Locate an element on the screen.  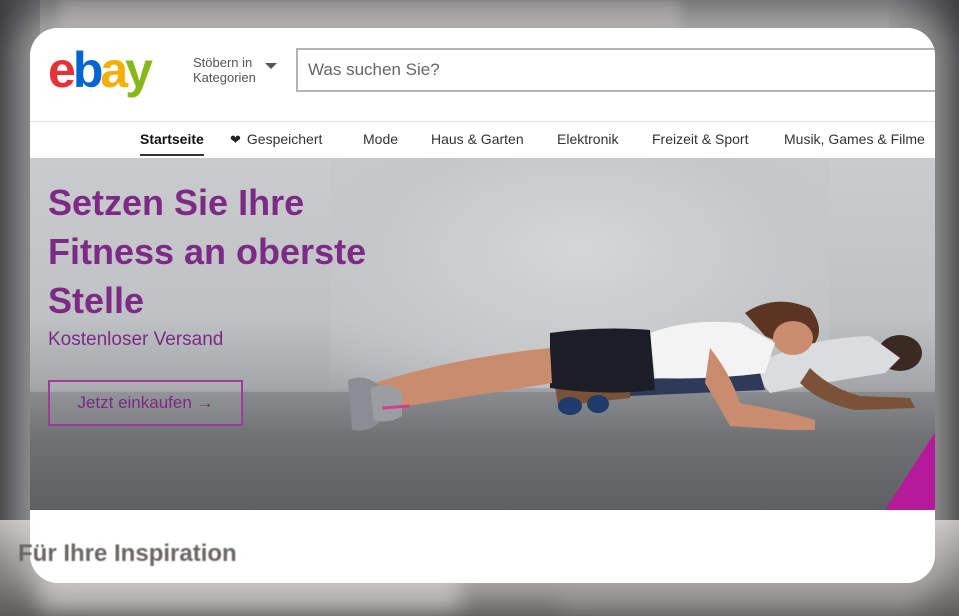
search-box is located at coordinates (615, 70).